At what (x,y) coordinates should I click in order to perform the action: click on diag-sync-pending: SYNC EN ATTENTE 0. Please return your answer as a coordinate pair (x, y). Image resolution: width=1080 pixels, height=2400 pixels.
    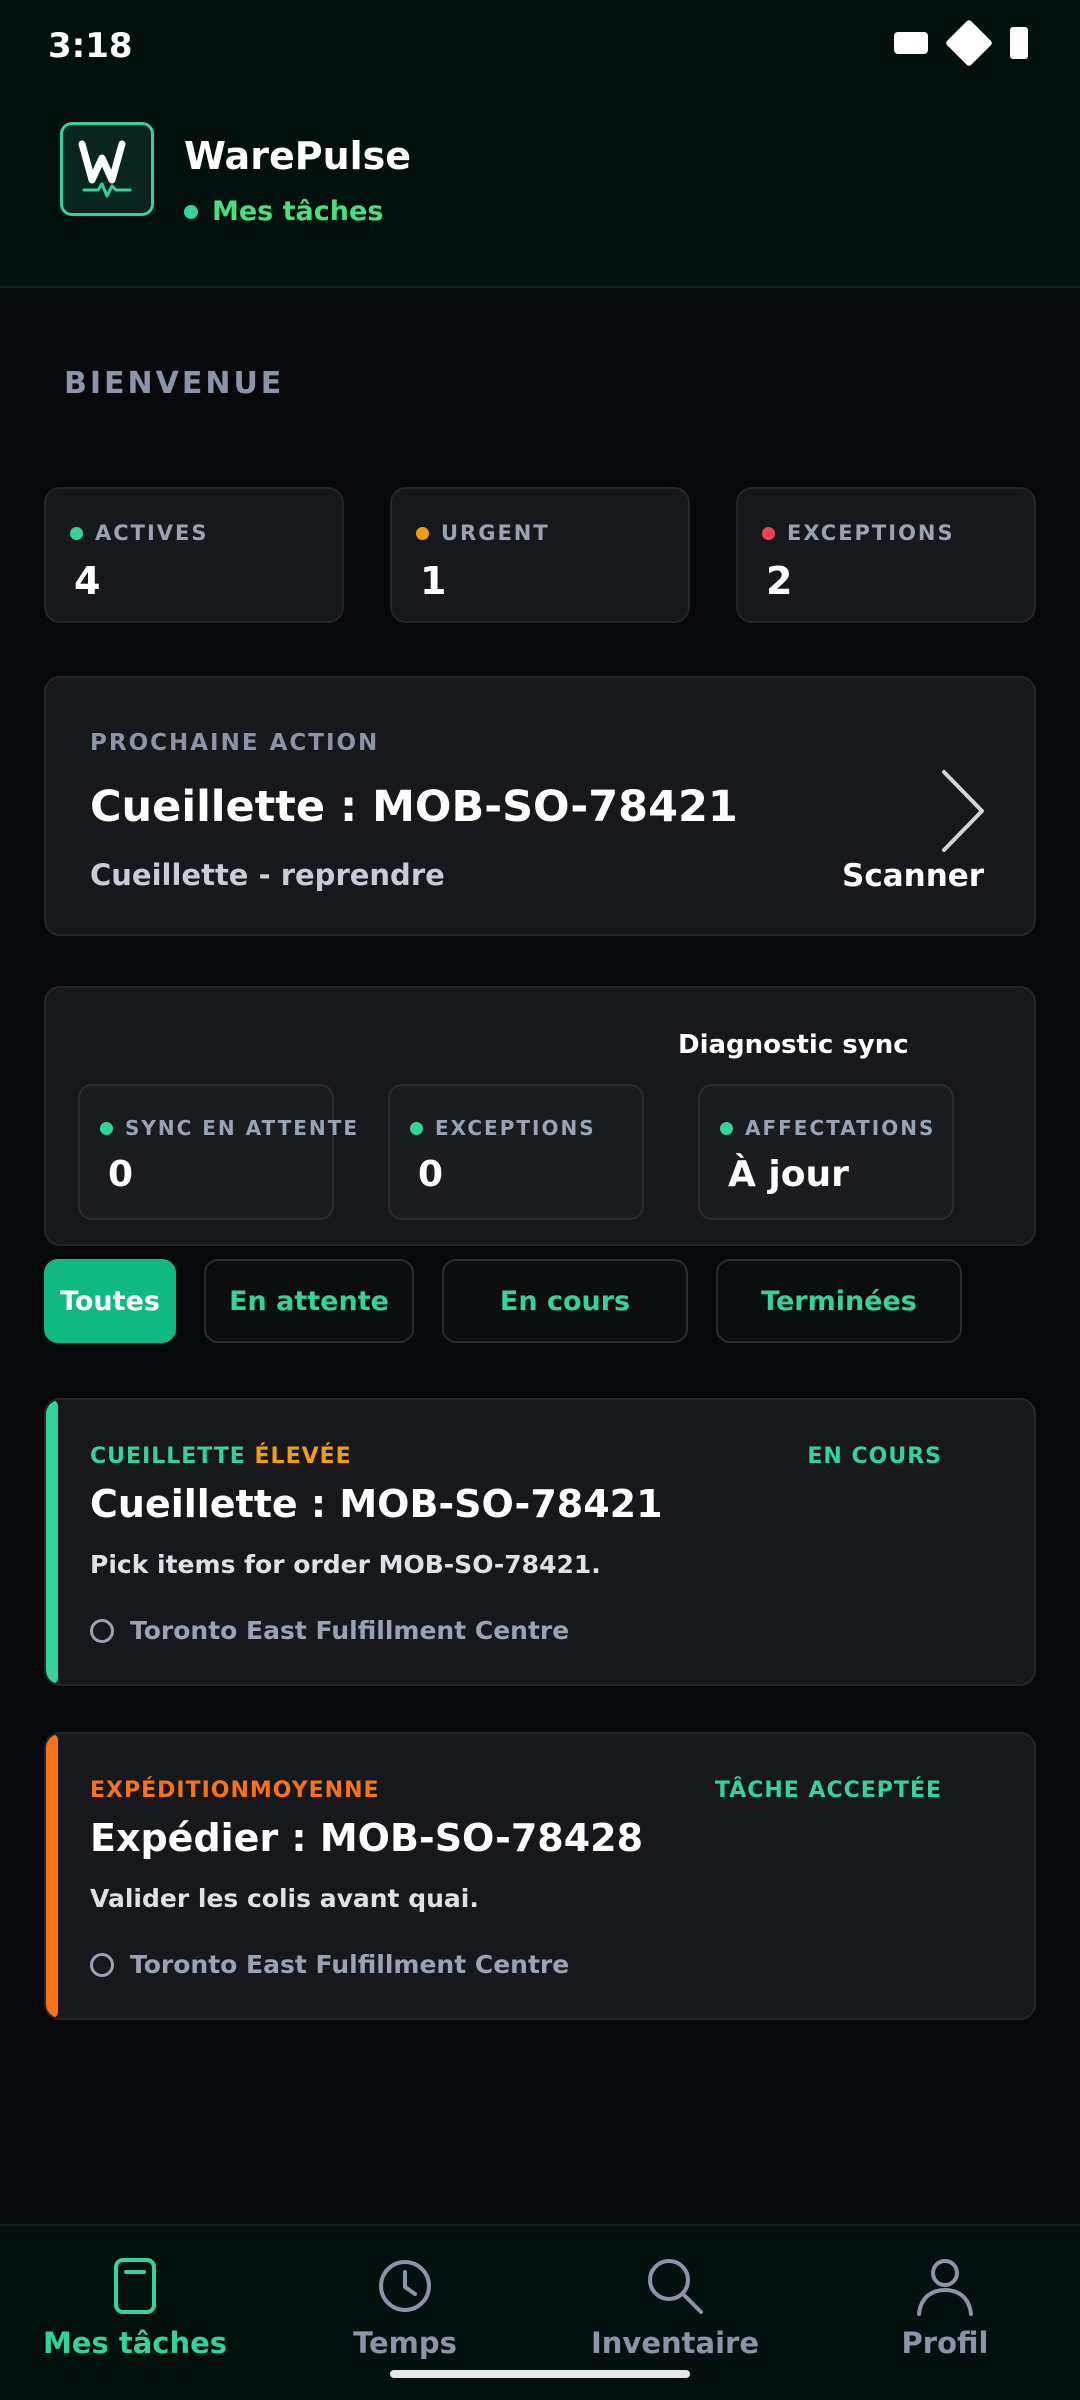
    Looking at the image, I should click on (217, 1152).